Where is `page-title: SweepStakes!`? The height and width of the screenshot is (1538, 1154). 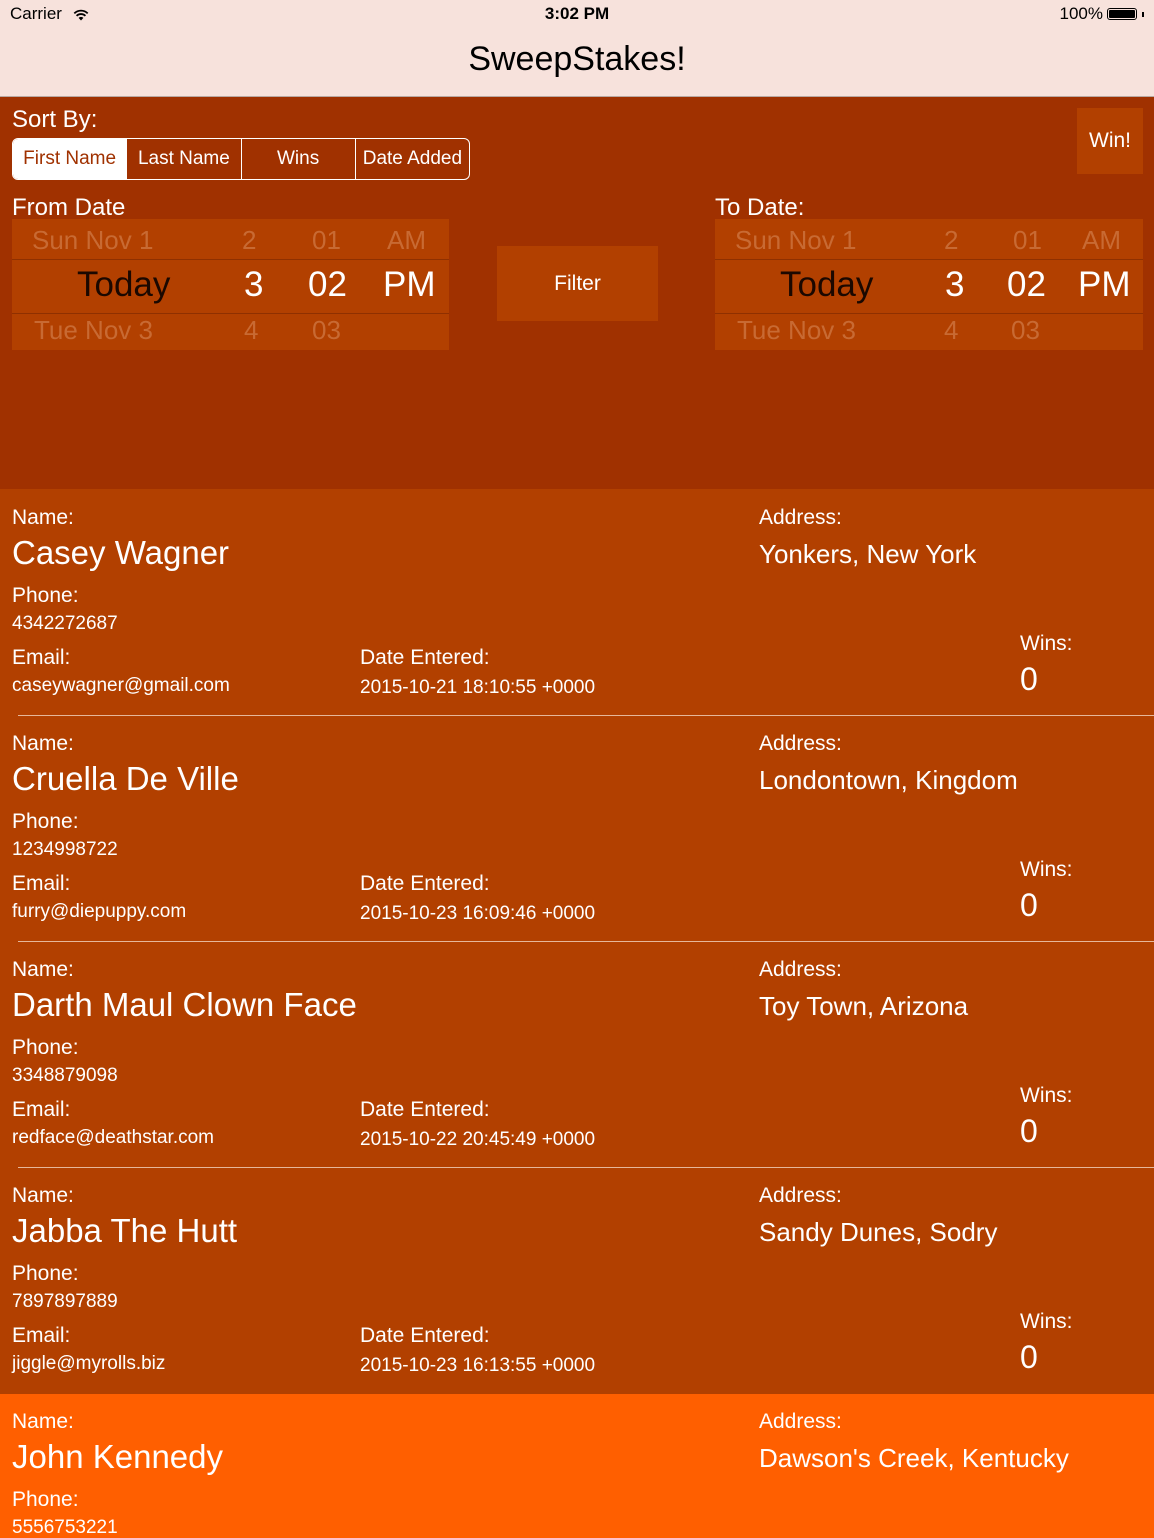 page-title: SweepStakes! is located at coordinates (577, 59).